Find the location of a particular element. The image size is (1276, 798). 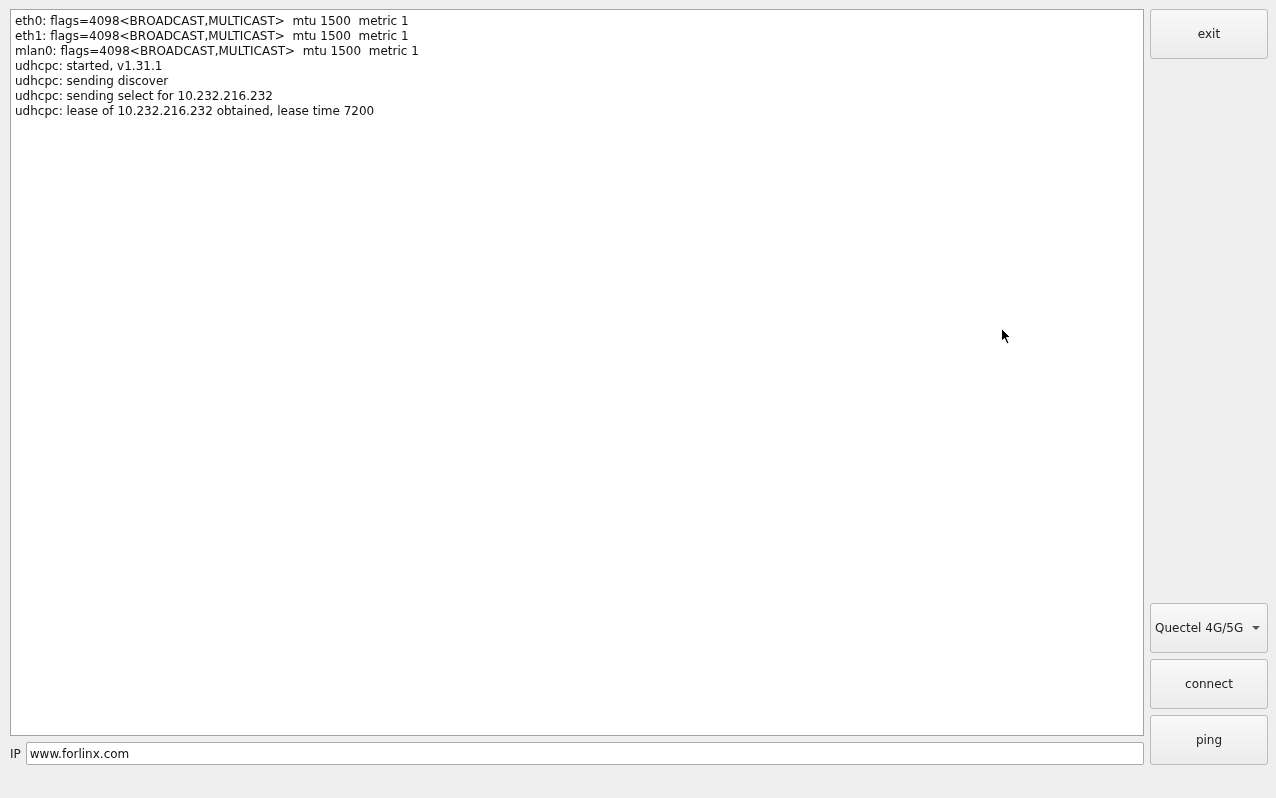

log-line: udhcpc: sending select for 10.232.216.232 is located at coordinates (144, 96).